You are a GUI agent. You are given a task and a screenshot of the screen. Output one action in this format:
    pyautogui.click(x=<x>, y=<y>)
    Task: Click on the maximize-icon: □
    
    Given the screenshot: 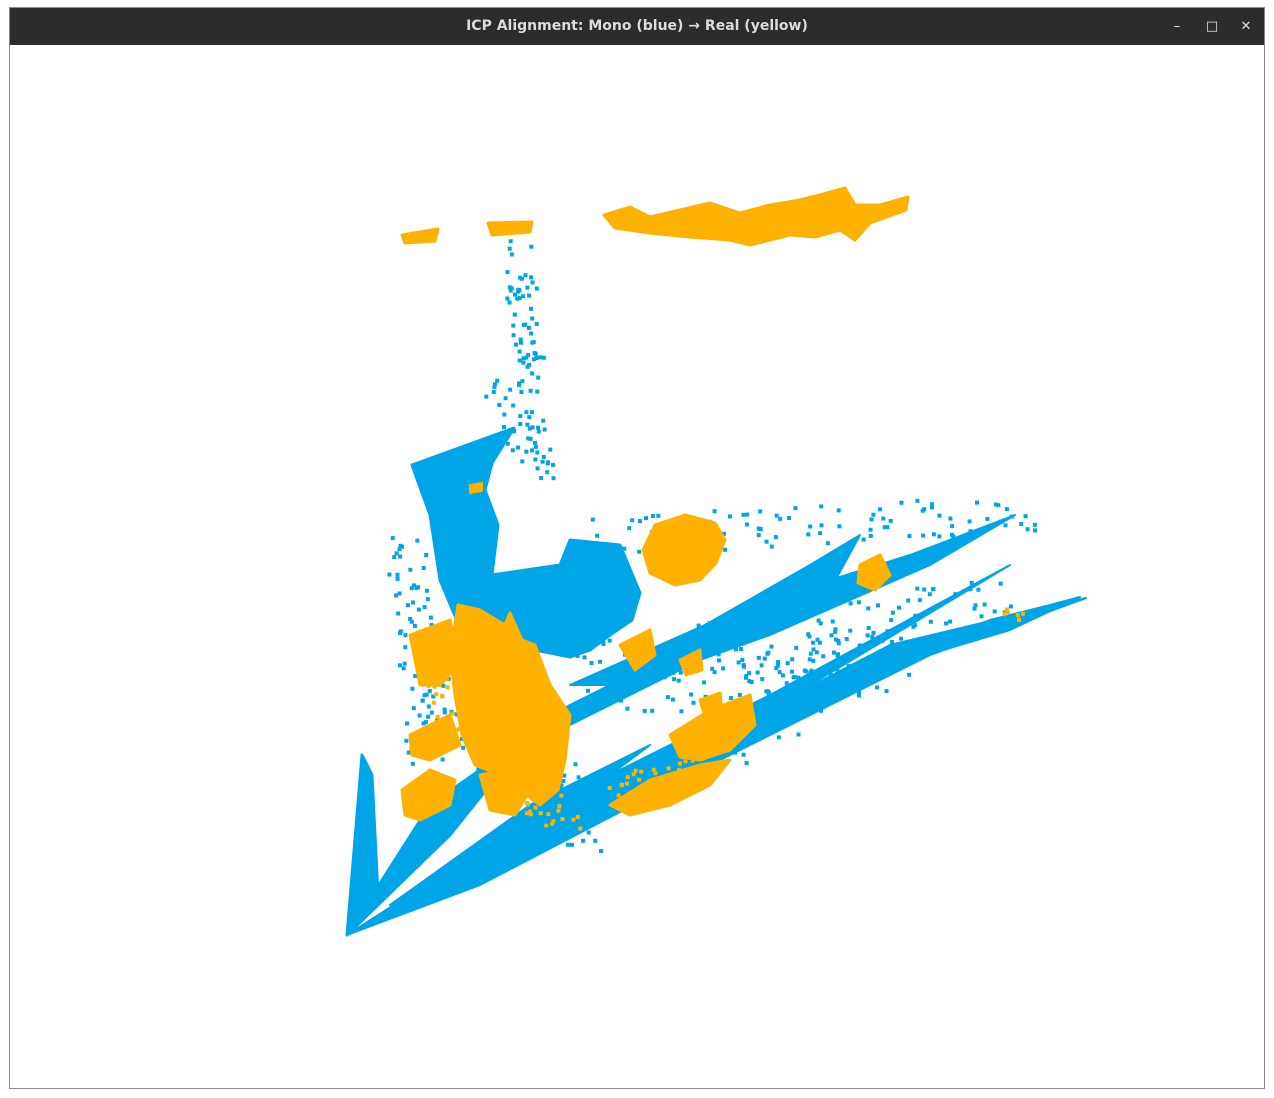 What is the action you would take?
    pyautogui.click(x=1212, y=27)
    